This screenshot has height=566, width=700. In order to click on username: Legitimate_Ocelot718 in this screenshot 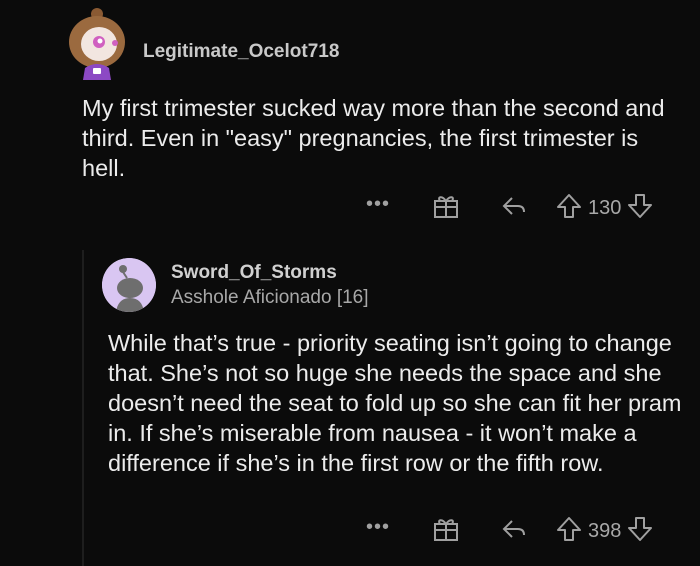, I will do `click(241, 52)`.